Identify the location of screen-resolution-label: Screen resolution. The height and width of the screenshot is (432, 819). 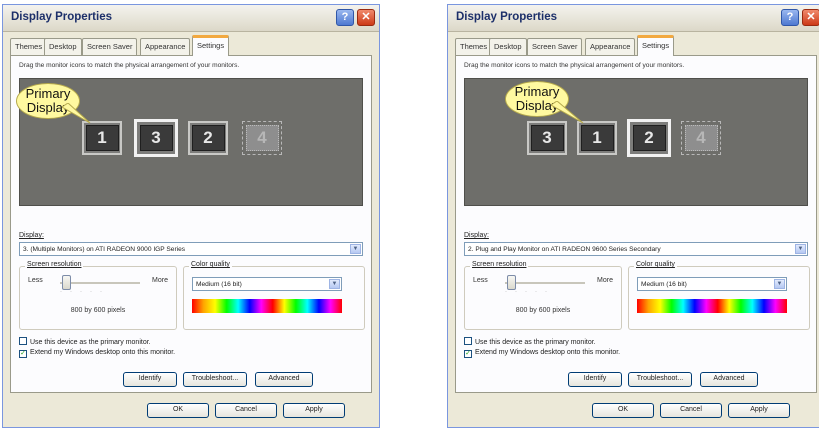
(499, 264).